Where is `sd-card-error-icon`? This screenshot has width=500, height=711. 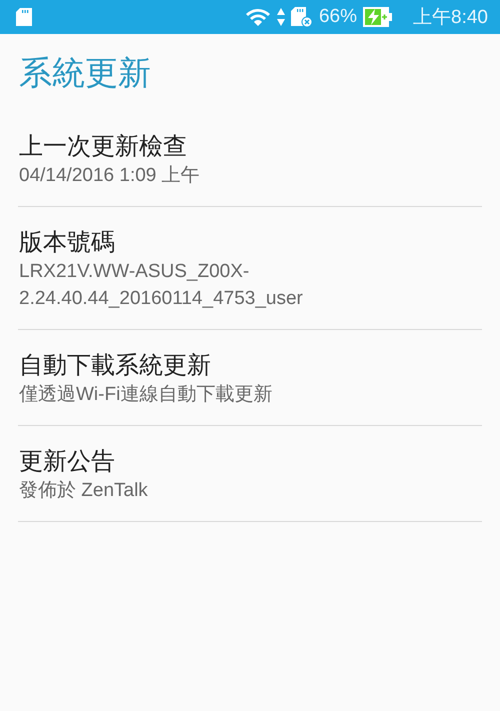 sd-card-error-icon is located at coordinates (301, 17).